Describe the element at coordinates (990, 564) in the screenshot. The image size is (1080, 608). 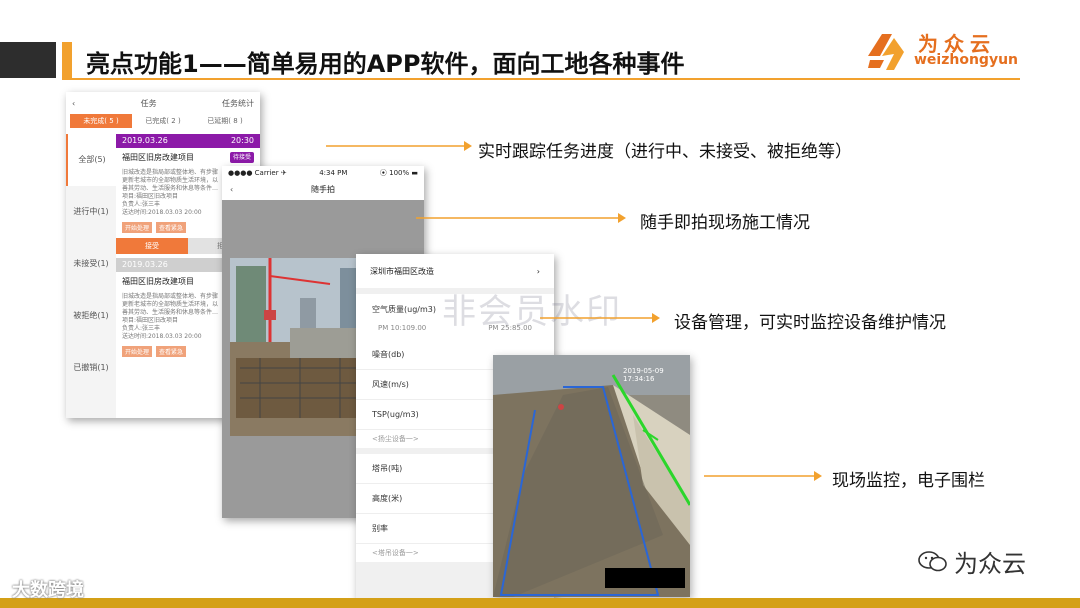
I see `wechat-account-name: 为众云` at that location.